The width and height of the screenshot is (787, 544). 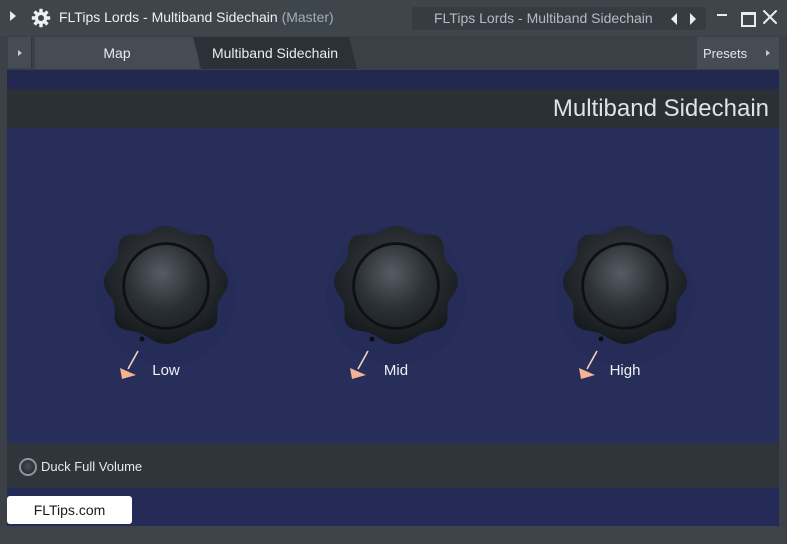 I want to click on plugin-top-strip, so click(x=393, y=79).